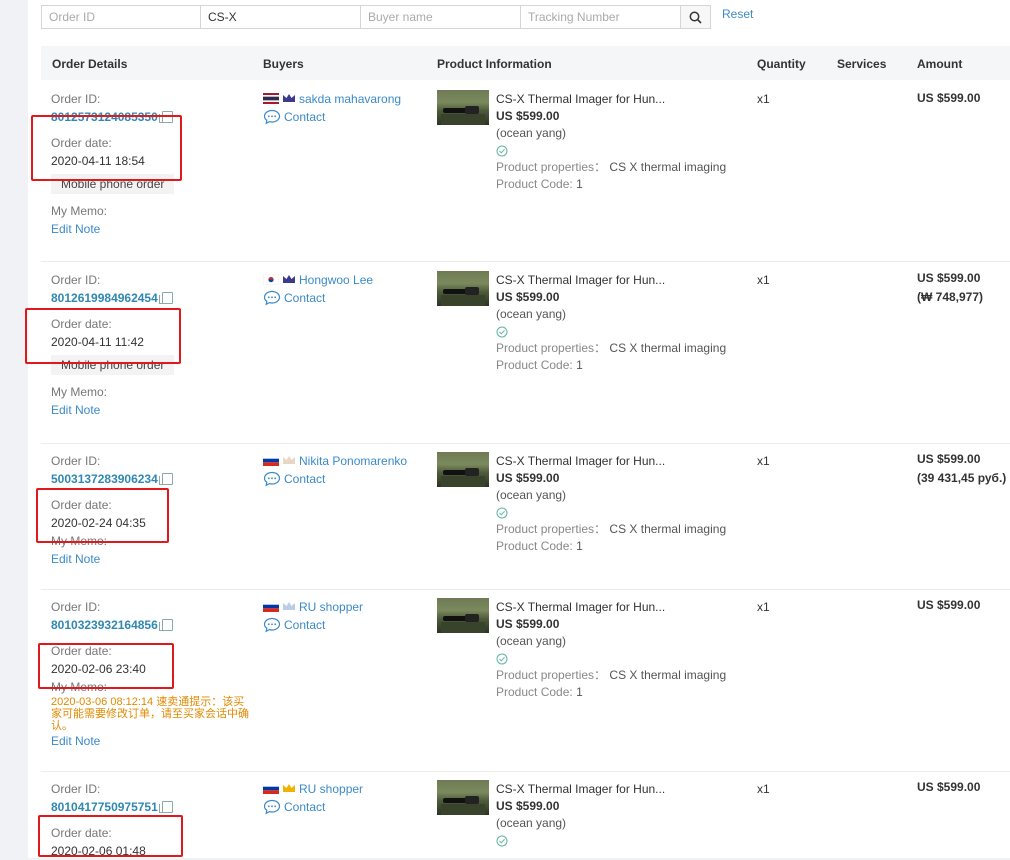 The image size is (1010, 860). Describe the element at coordinates (961, 469) in the screenshot. I see `amount-cell: US $599.00 (39 431,45 руб.)` at that location.